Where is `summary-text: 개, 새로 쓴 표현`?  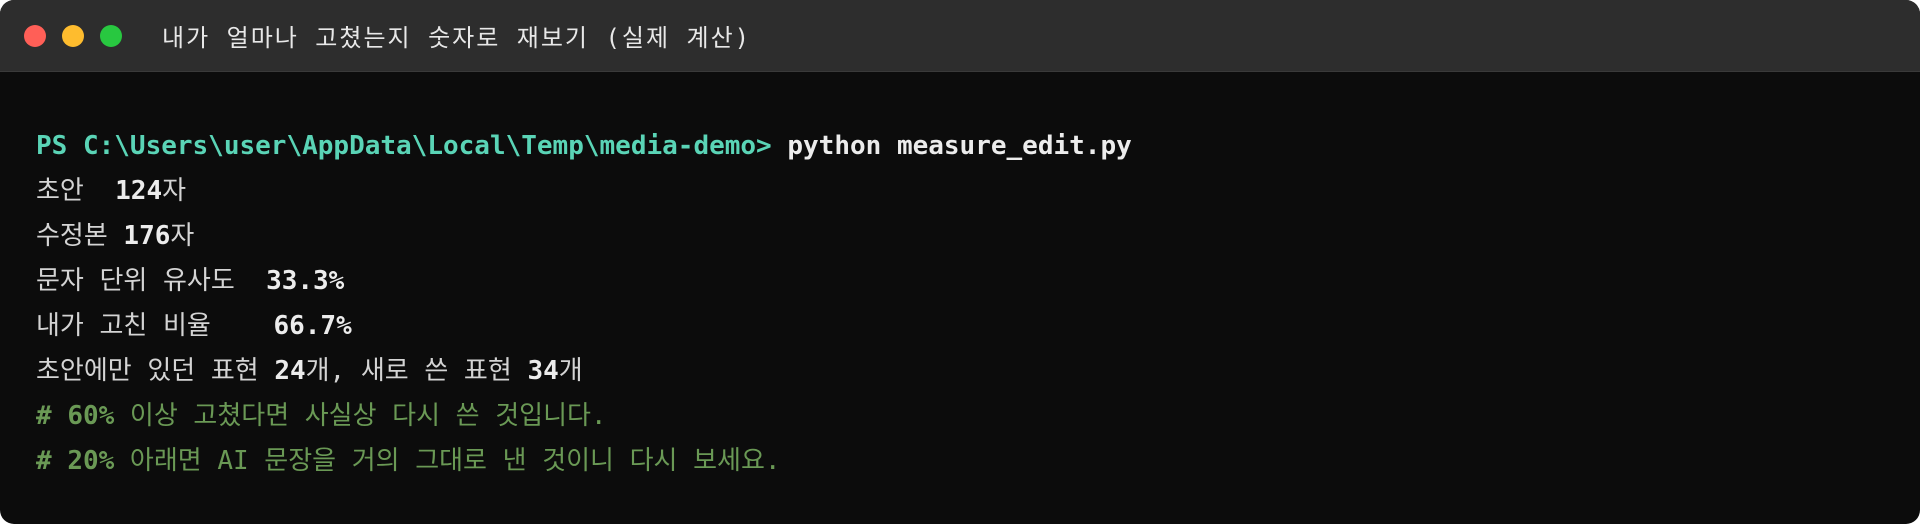 summary-text: 개, 새로 쓴 표현 is located at coordinates (416, 371).